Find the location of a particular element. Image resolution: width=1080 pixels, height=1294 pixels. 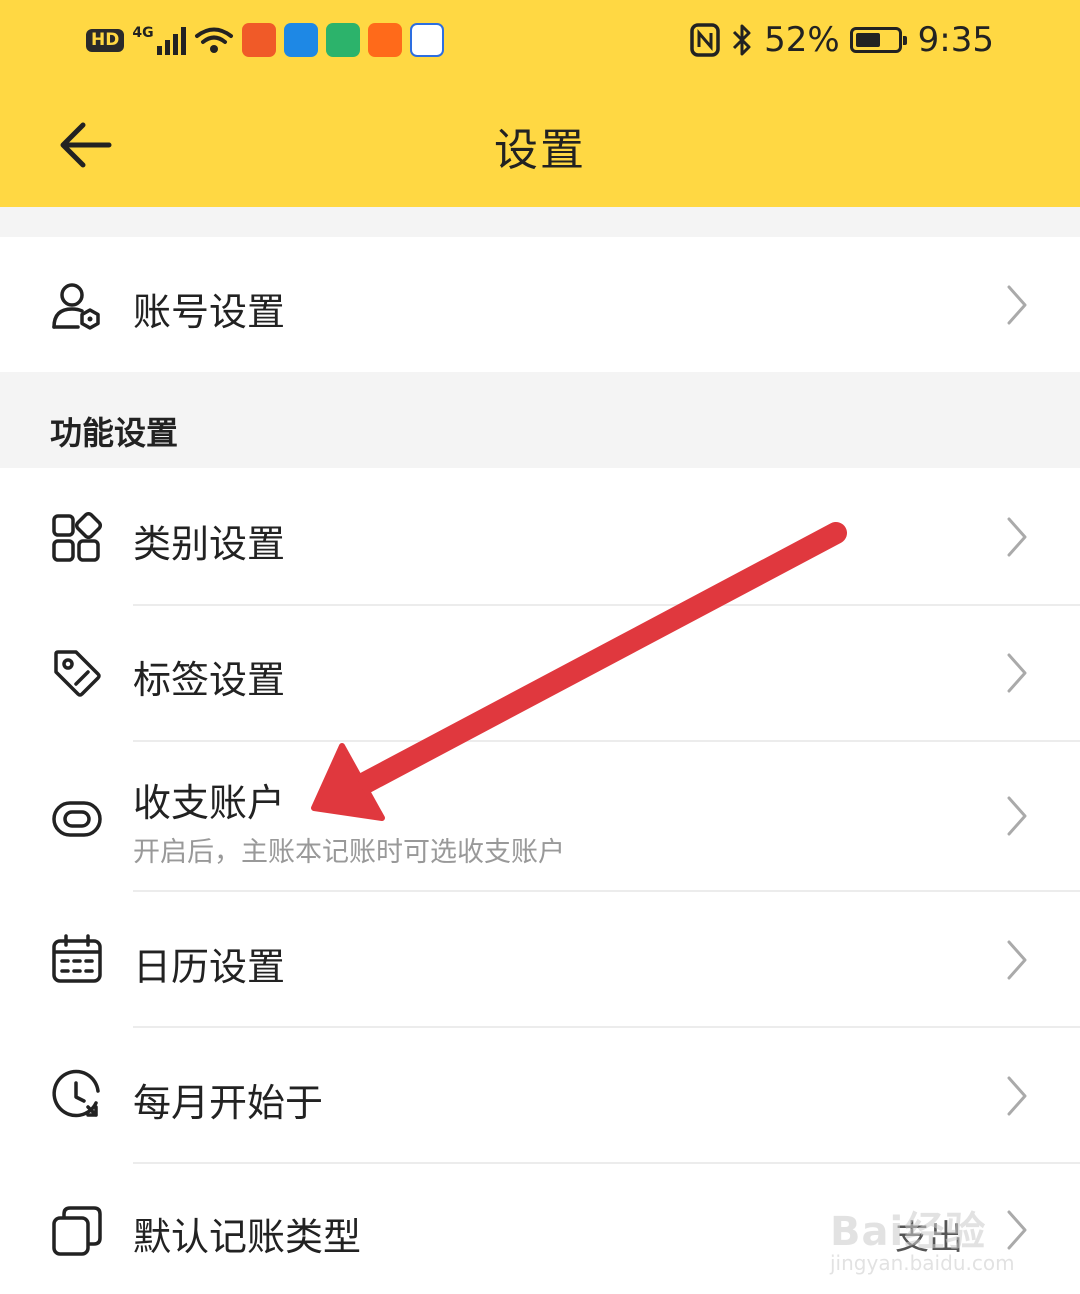

status-right: 52% 9:35 is located at coordinates (842, 40).